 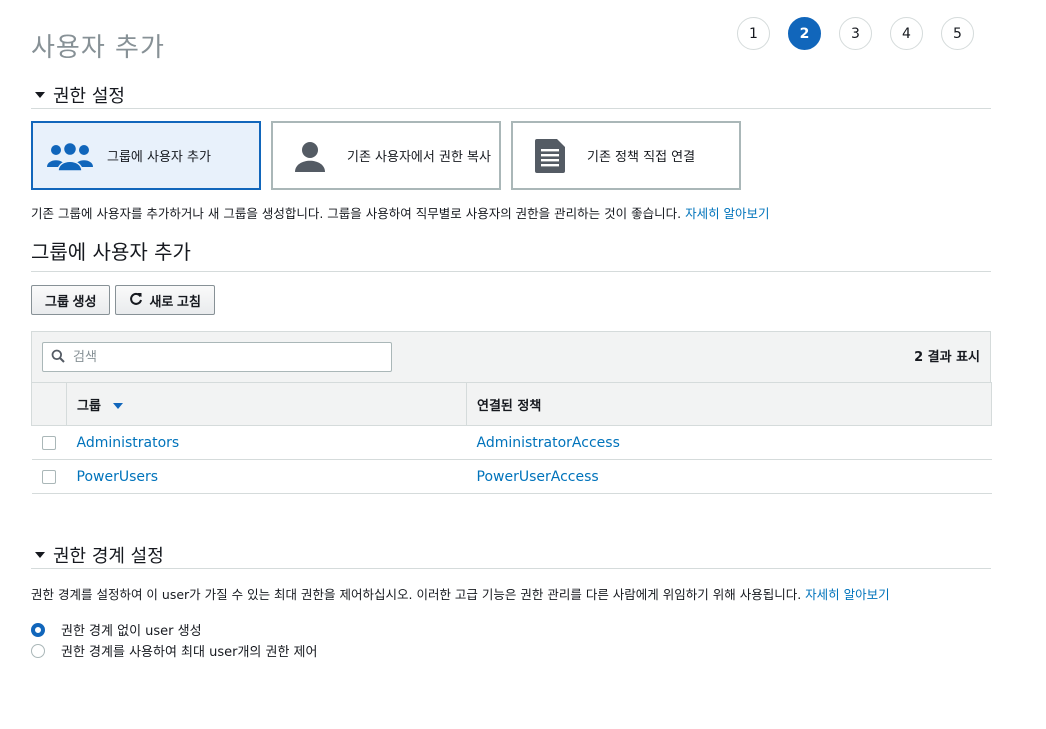 What do you see at coordinates (511, 356) in the screenshot?
I see `table-toolbar: 2 결과 표시` at bounding box center [511, 356].